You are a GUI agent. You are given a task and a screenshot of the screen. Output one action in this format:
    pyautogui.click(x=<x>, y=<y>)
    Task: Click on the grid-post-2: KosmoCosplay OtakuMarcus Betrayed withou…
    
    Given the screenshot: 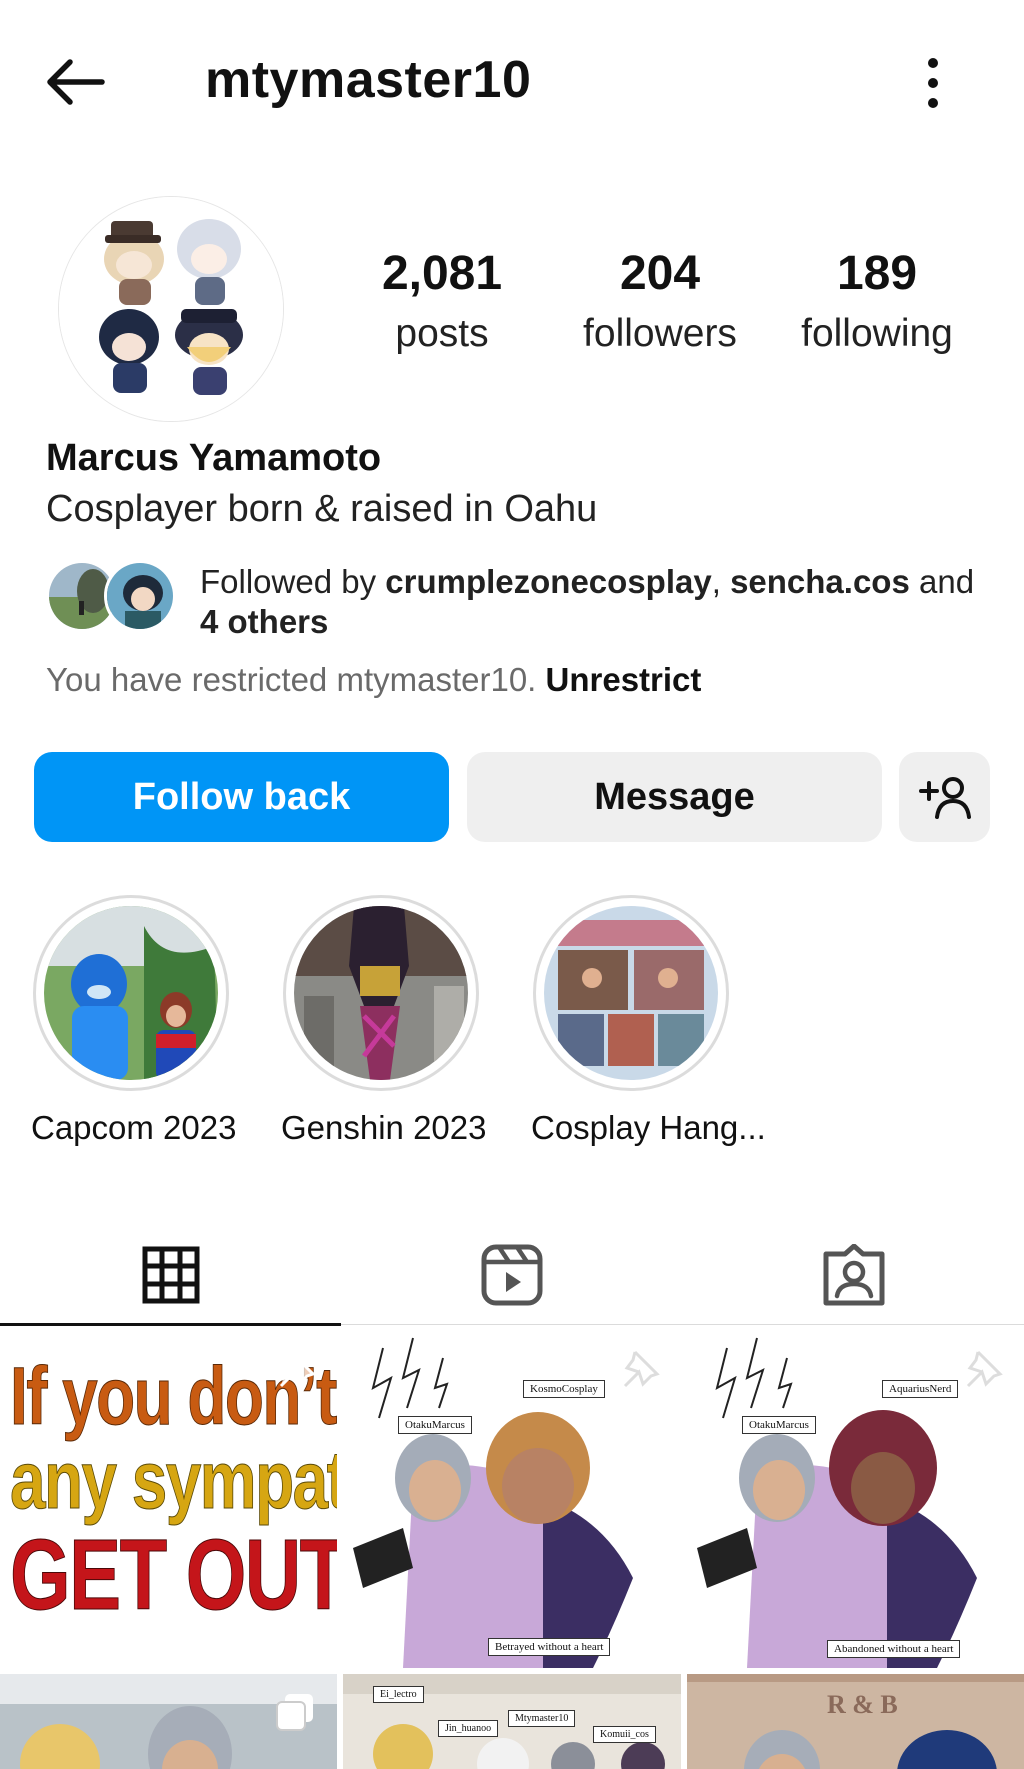 What is the action you would take?
    pyautogui.click(x=512, y=1498)
    